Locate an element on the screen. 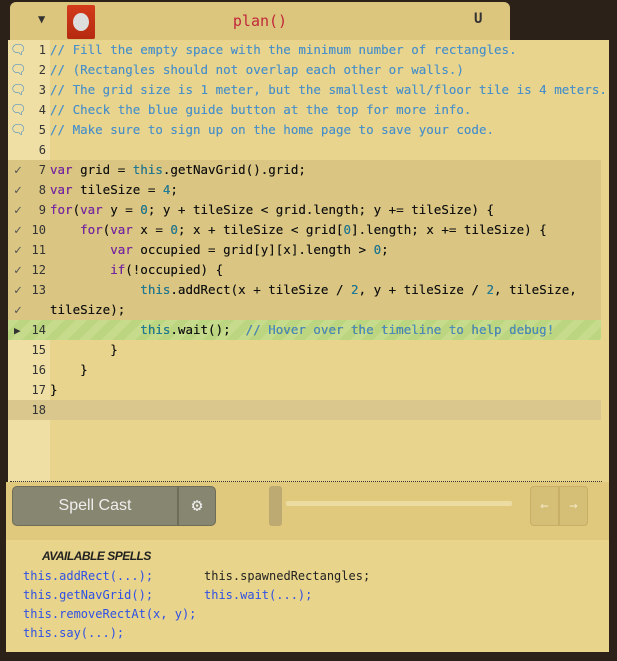  code-line: 15 } } is located at coordinates (304, 350).